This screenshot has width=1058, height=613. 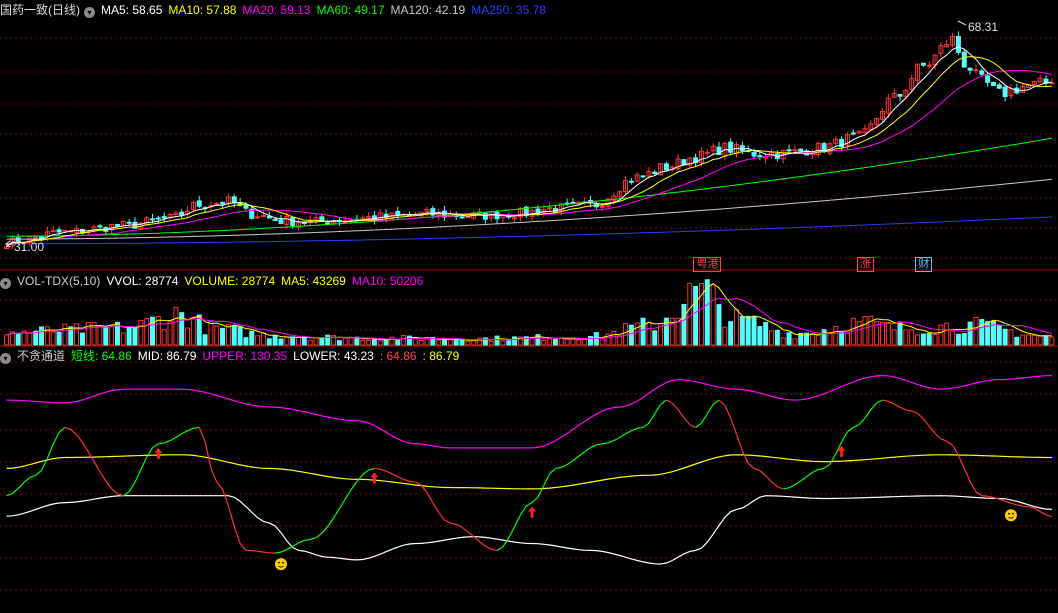 I want to click on indicator-legend-item-0: 不贪通道, so click(x=41, y=356).